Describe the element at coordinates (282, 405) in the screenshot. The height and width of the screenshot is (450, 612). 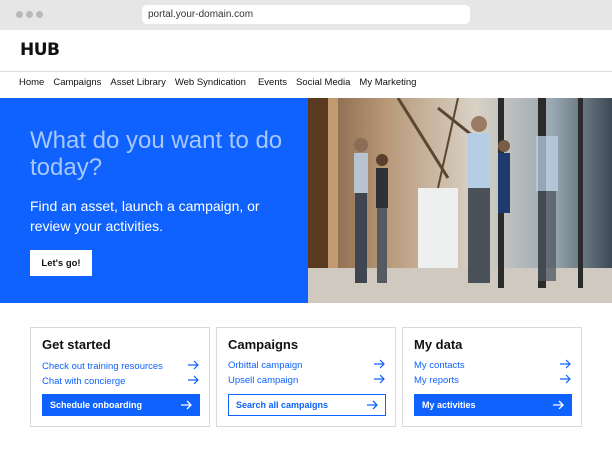
I see `button-label: Search all campaigns` at that location.